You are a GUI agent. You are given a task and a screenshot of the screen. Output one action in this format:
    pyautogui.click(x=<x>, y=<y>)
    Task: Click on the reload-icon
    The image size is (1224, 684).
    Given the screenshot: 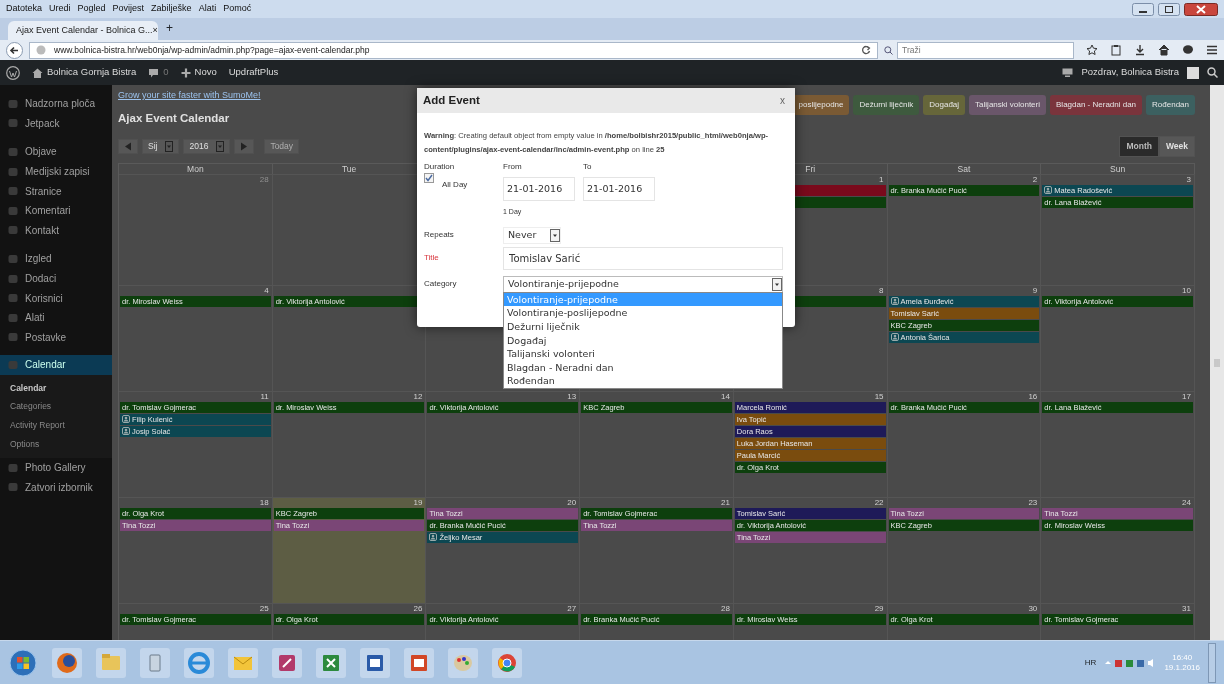 What is the action you would take?
    pyautogui.click(x=866, y=50)
    